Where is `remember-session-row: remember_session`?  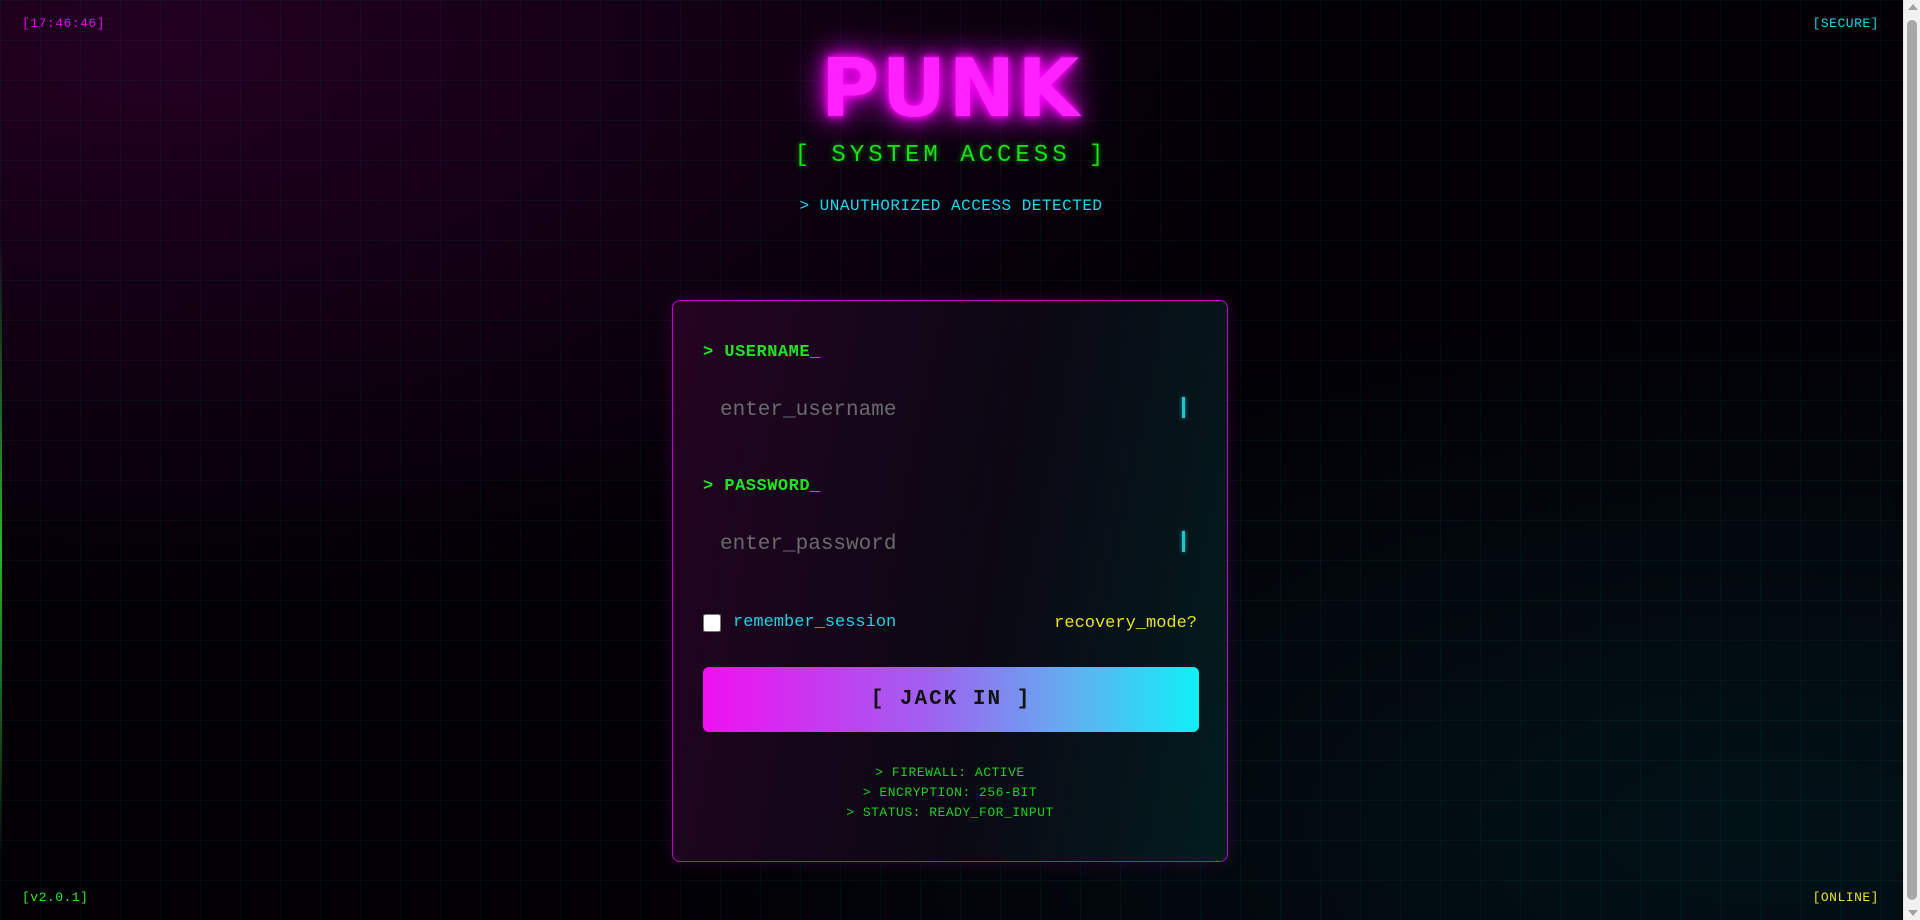 remember-session-row: remember_session is located at coordinates (799, 622).